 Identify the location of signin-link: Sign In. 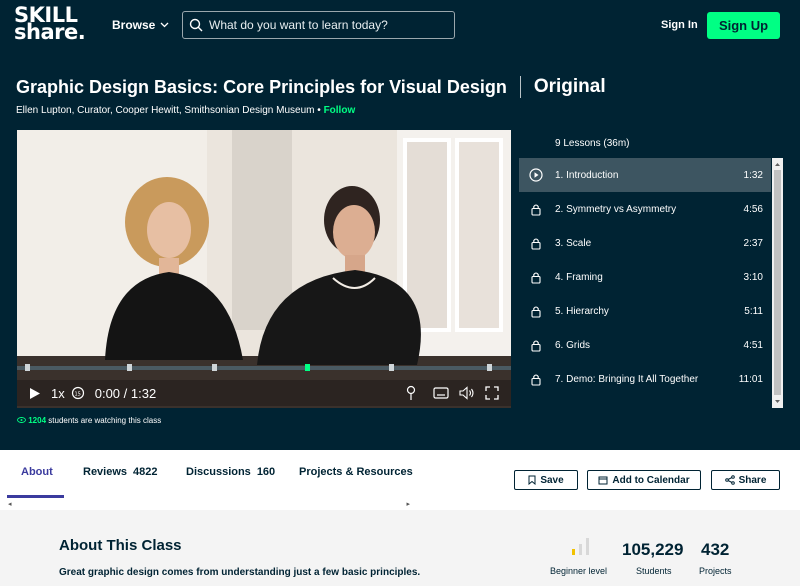
(679, 25).